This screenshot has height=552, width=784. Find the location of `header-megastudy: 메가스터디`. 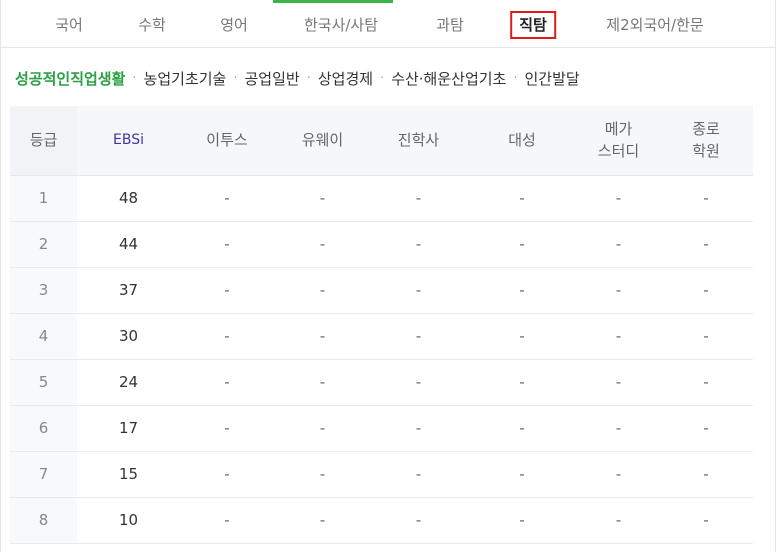

header-megastudy: 메가스터디 is located at coordinates (618, 141).